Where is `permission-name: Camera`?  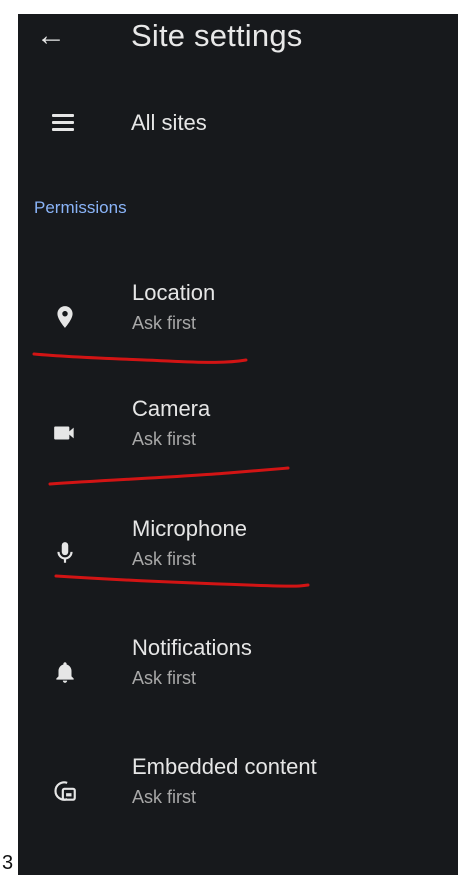 permission-name: Camera is located at coordinates (171, 408).